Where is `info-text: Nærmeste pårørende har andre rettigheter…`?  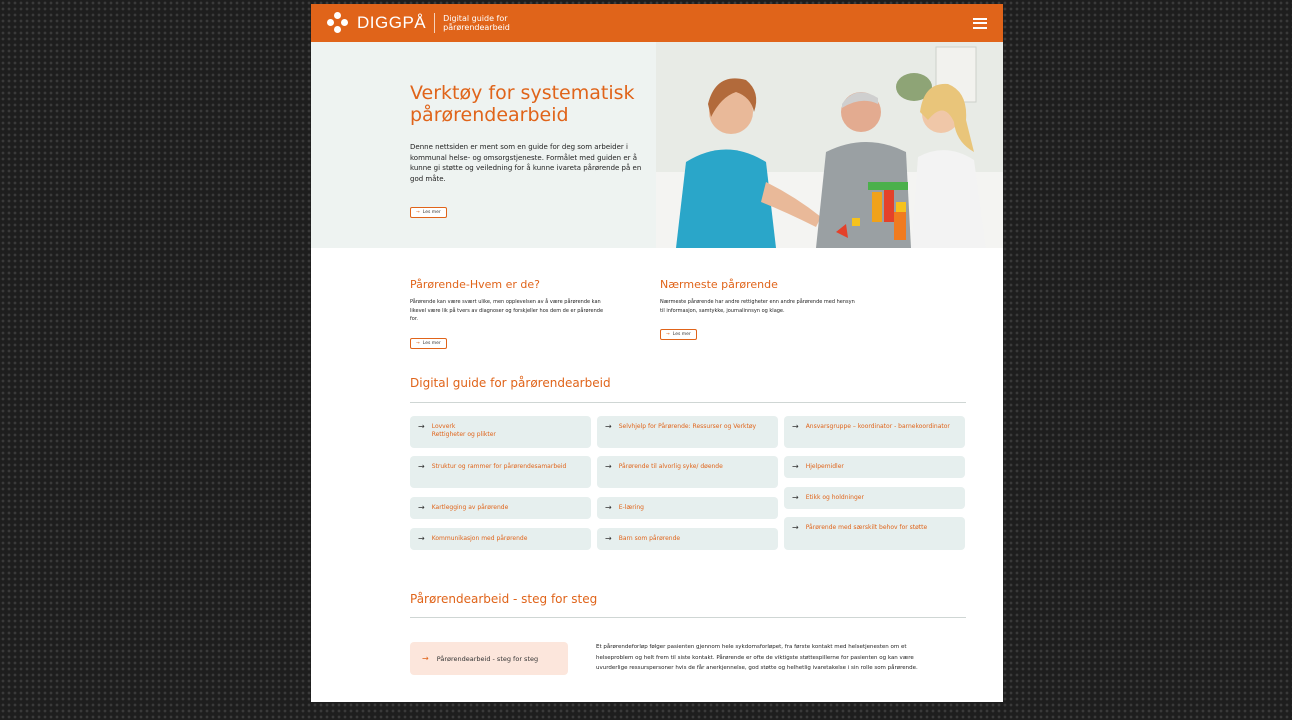 info-text: Nærmeste pårørende har andre rettigheter… is located at coordinates (757, 306).